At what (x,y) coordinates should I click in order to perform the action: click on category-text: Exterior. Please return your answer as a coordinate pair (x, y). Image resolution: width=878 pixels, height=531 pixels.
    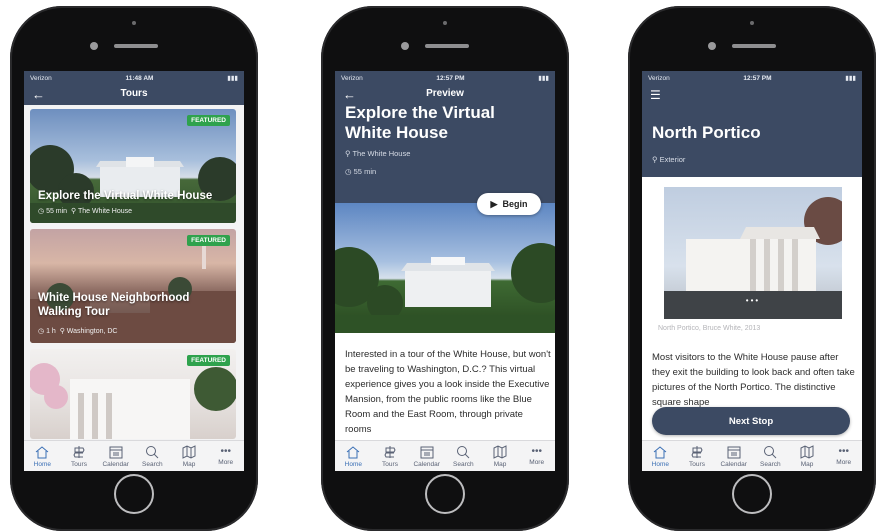
    Looking at the image, I should click on (672, 159).